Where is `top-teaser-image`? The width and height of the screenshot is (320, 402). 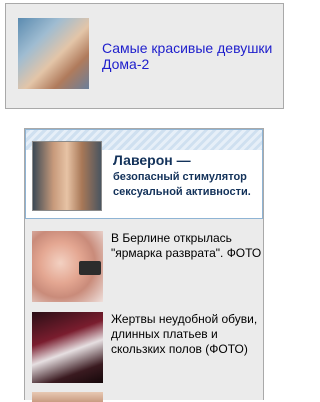 top-teaser-image is located at coordinates (53, 53).